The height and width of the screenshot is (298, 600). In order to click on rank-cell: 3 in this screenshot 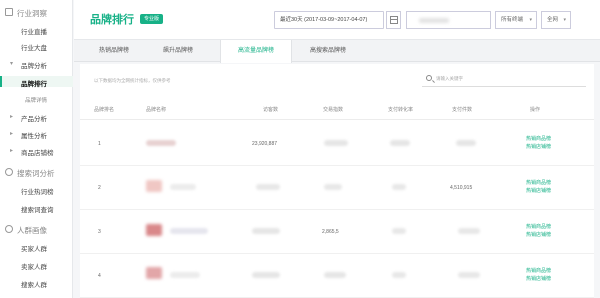, I will do `click(99, 232)`.